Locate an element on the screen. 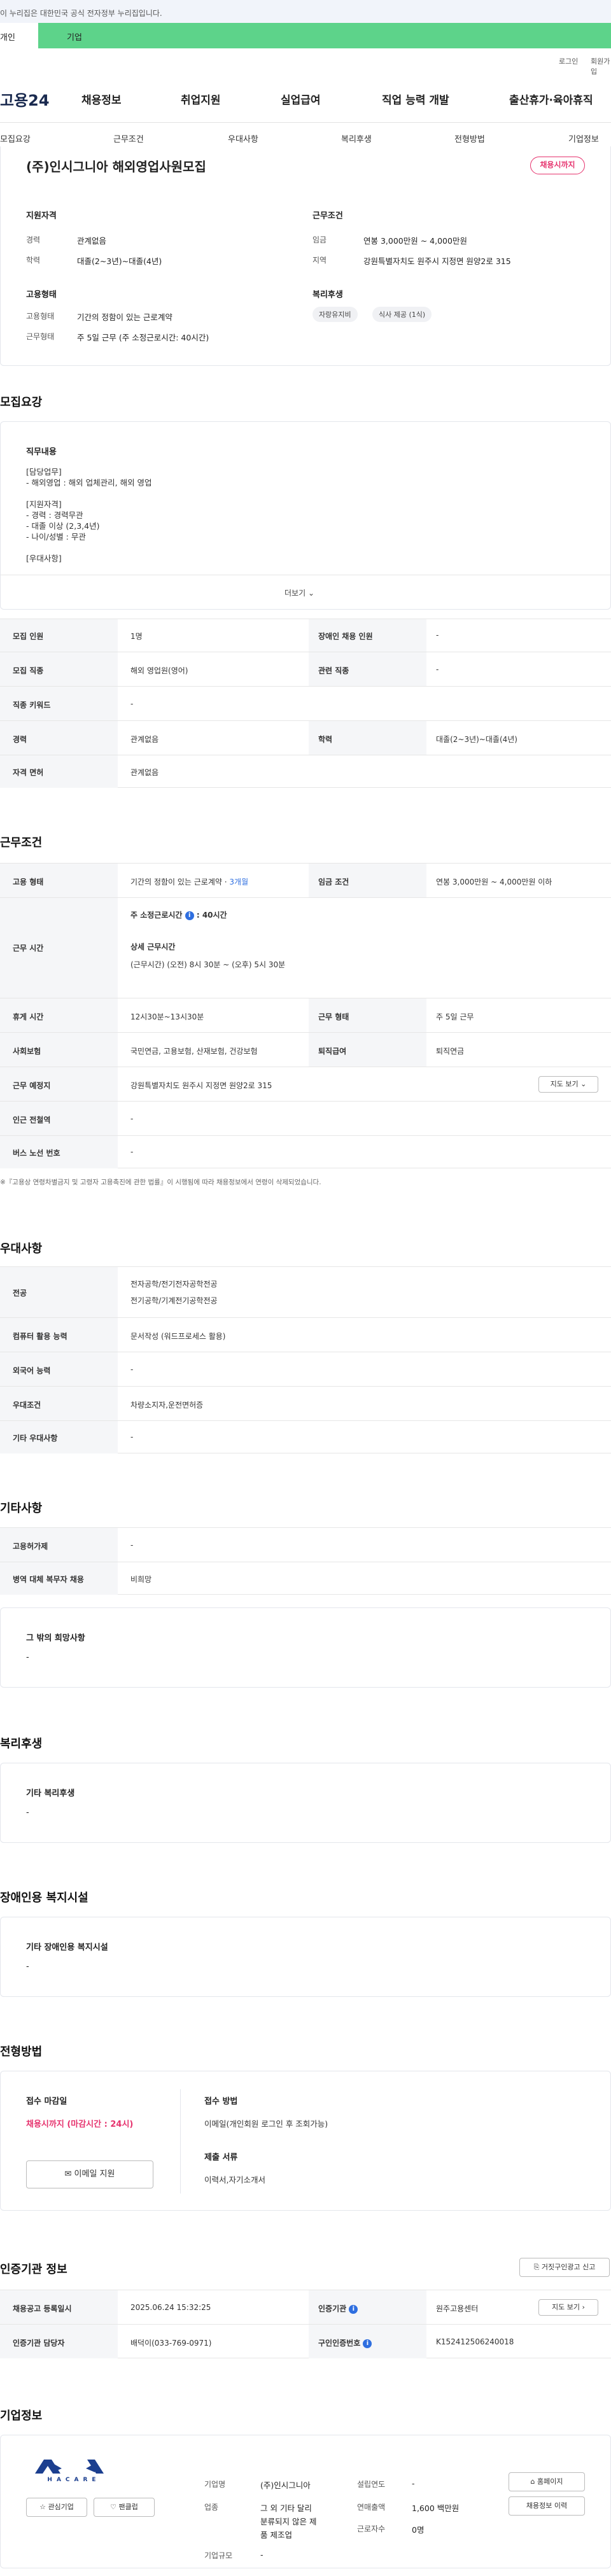 Image resolution: width=611 pixels, height=2576 pixels. industry-value: 그 외 기타 달리 분류되지 않은 제품 제조업 is located at coordinates (288, 2522).